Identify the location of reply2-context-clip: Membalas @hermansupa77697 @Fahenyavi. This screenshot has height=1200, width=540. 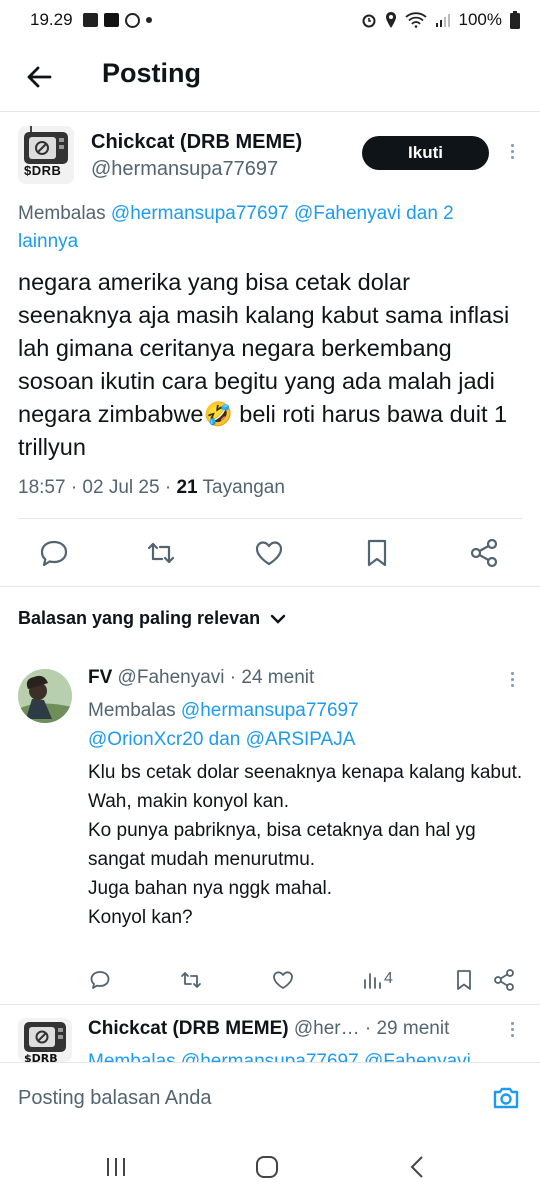
(308, 1054).